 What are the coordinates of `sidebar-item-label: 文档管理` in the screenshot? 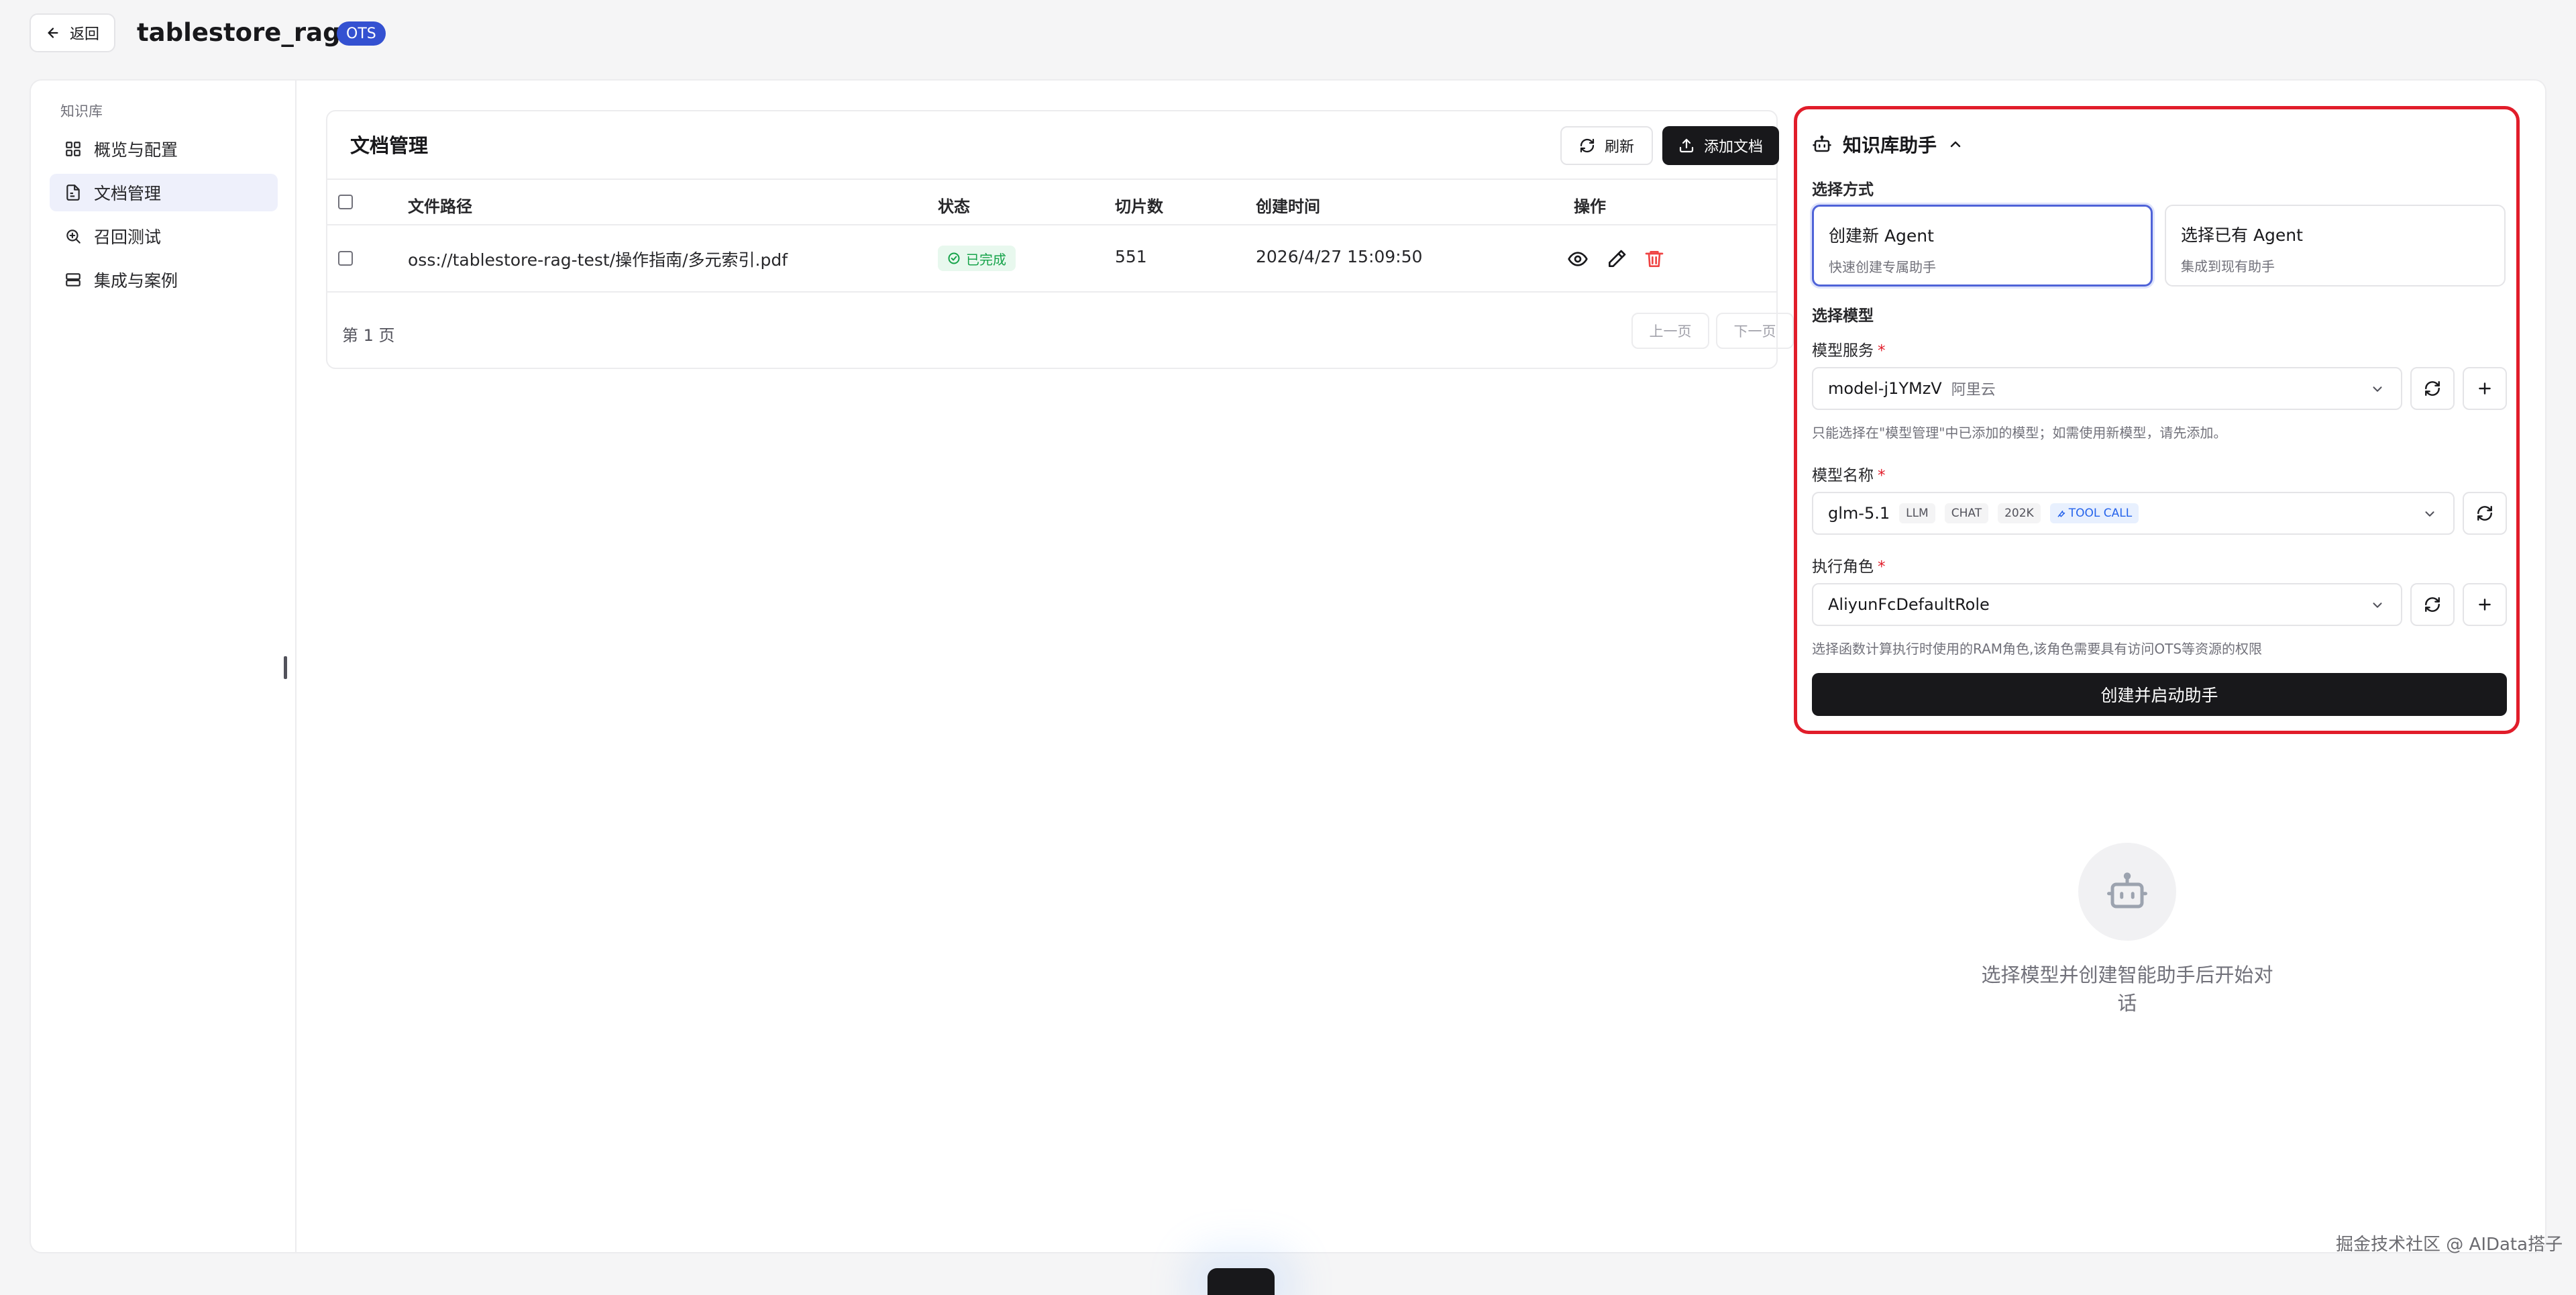 It's located at (128, 194).